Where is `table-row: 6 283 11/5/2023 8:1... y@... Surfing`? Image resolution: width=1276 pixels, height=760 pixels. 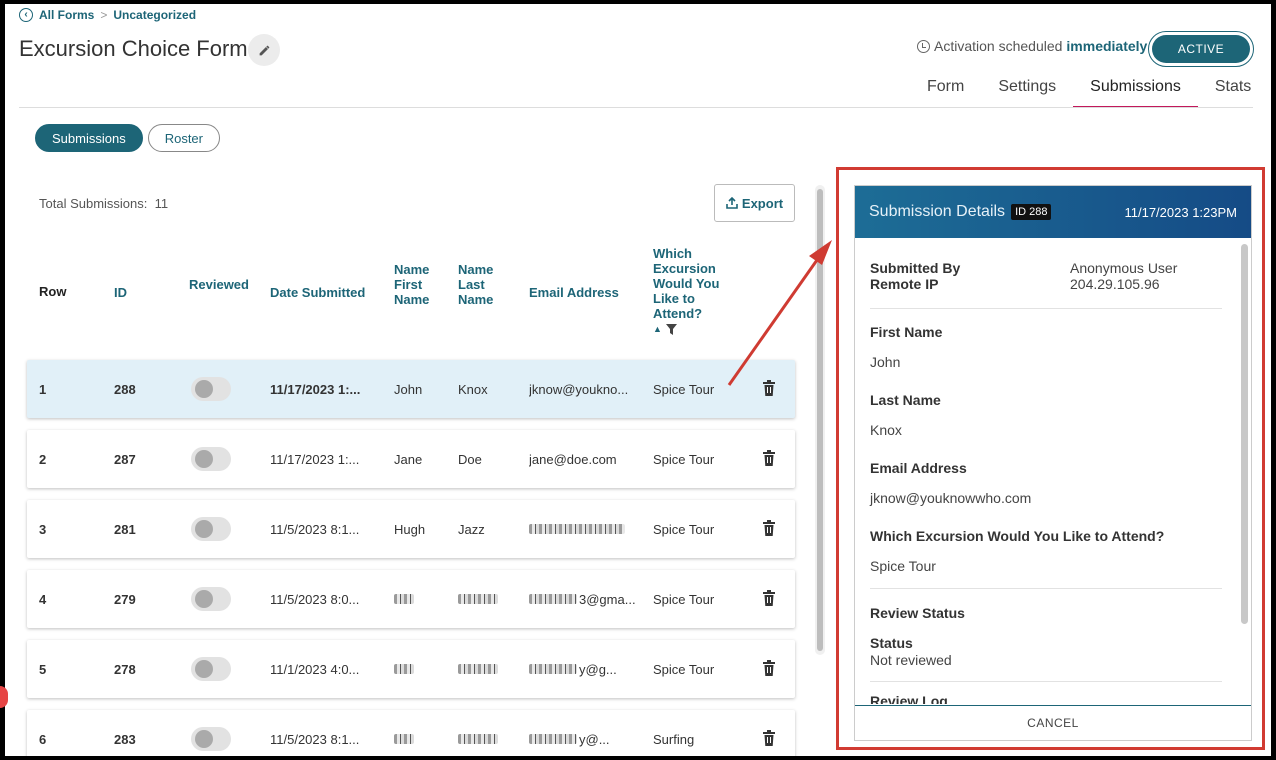
table-row: 6 283 11/5/2023 8:1... y@... Surfing is located at coordinates (411, 733).